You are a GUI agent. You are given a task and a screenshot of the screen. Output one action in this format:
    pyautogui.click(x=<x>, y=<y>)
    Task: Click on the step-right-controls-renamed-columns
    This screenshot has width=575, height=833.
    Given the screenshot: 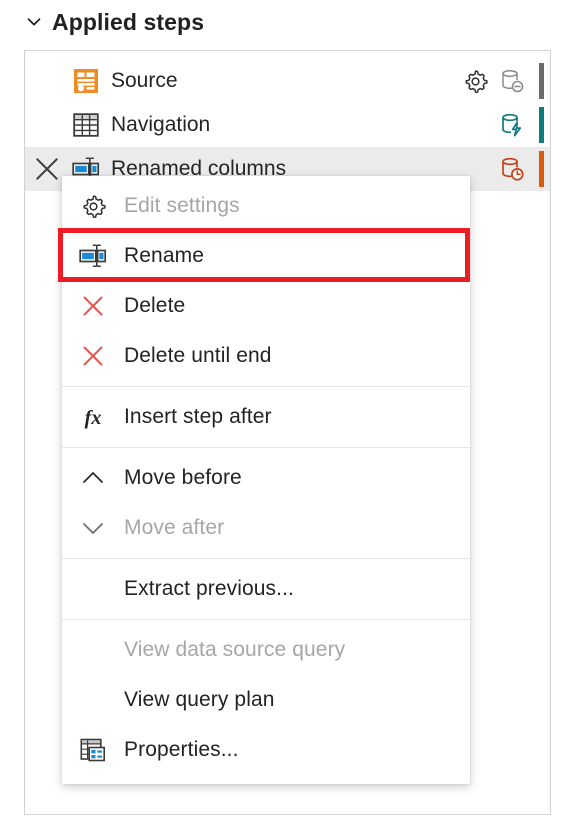 What is the action you would take?
    pyautogui.click(x=505, y=169)
    